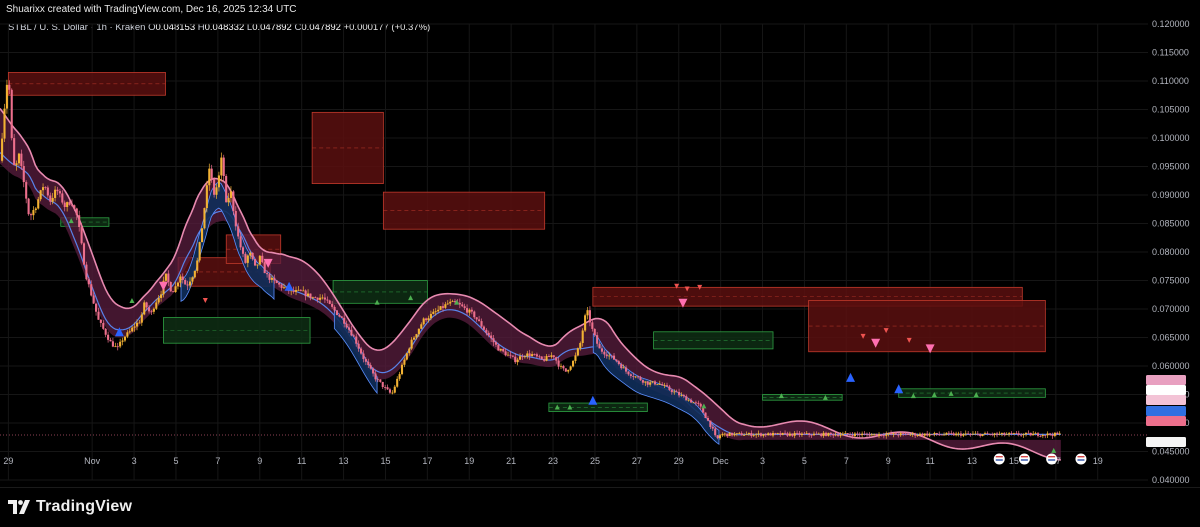 The height and width of the screenshot is (527, 1200). I want to click on y-tick-label: 0.075000, so click(1171, 281).